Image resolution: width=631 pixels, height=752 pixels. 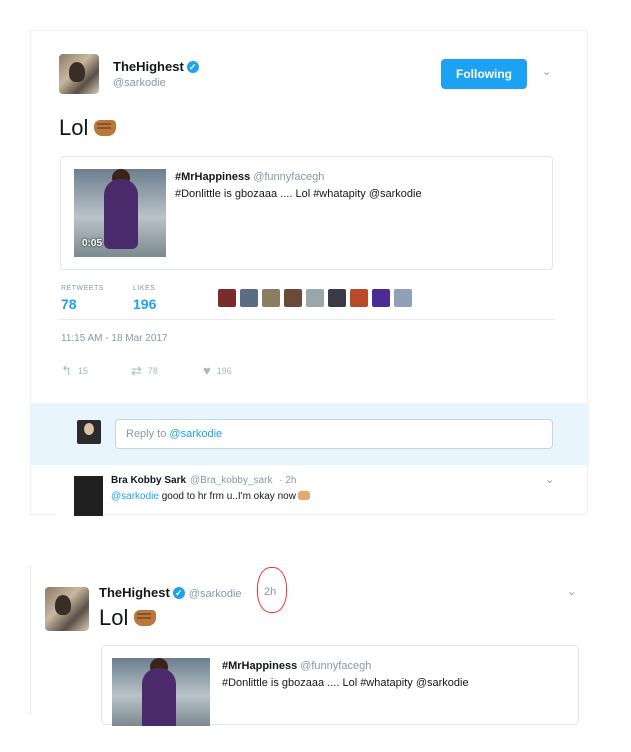 I want to click on heart-icon: ♥, so click(x=207, y=370).